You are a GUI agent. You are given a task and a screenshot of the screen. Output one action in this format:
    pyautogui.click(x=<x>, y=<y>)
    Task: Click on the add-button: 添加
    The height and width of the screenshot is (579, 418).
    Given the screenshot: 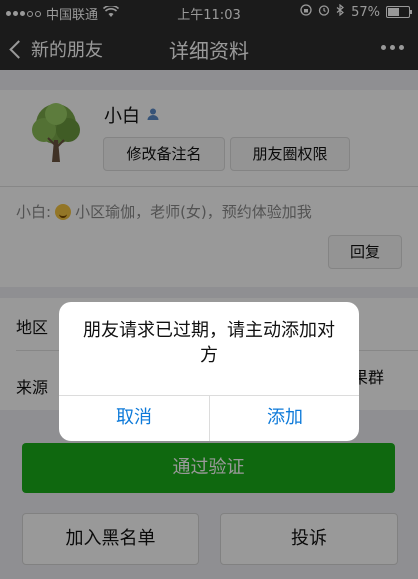 What is the action you would take?
    pyautogui.click(x=284, y=418)
    